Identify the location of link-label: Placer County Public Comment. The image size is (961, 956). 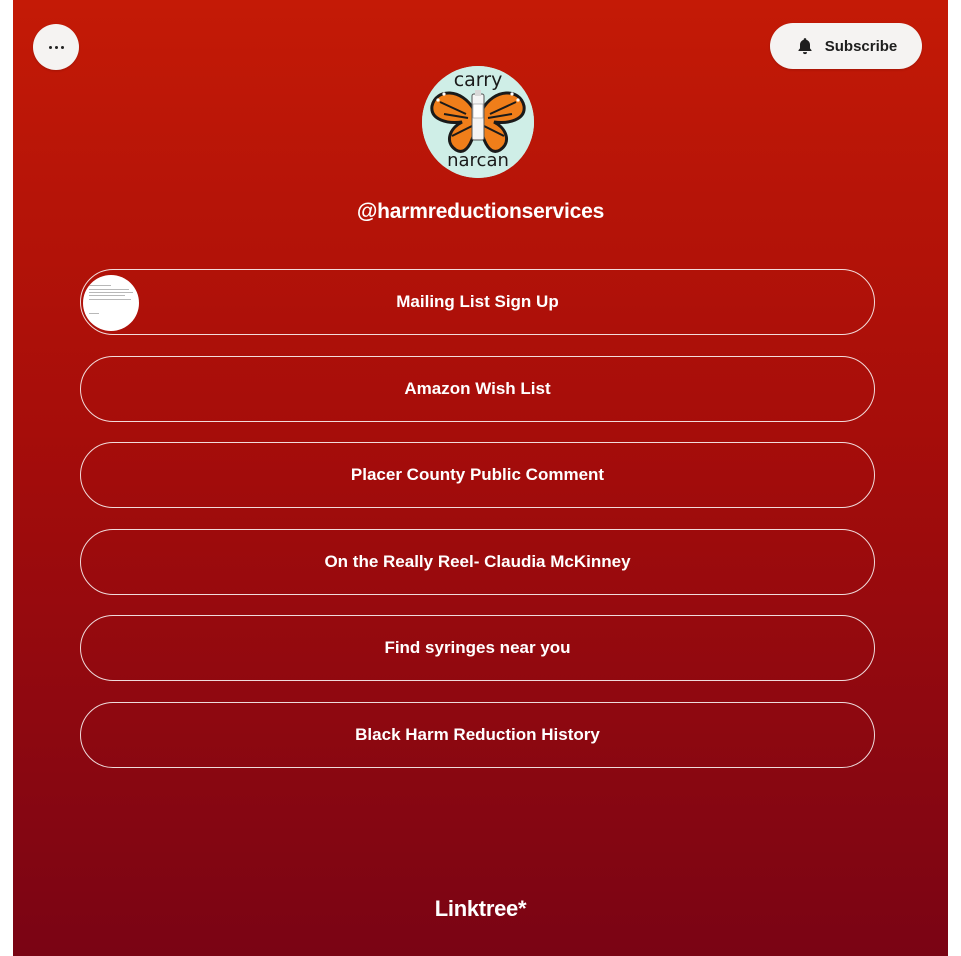
(477, 474).